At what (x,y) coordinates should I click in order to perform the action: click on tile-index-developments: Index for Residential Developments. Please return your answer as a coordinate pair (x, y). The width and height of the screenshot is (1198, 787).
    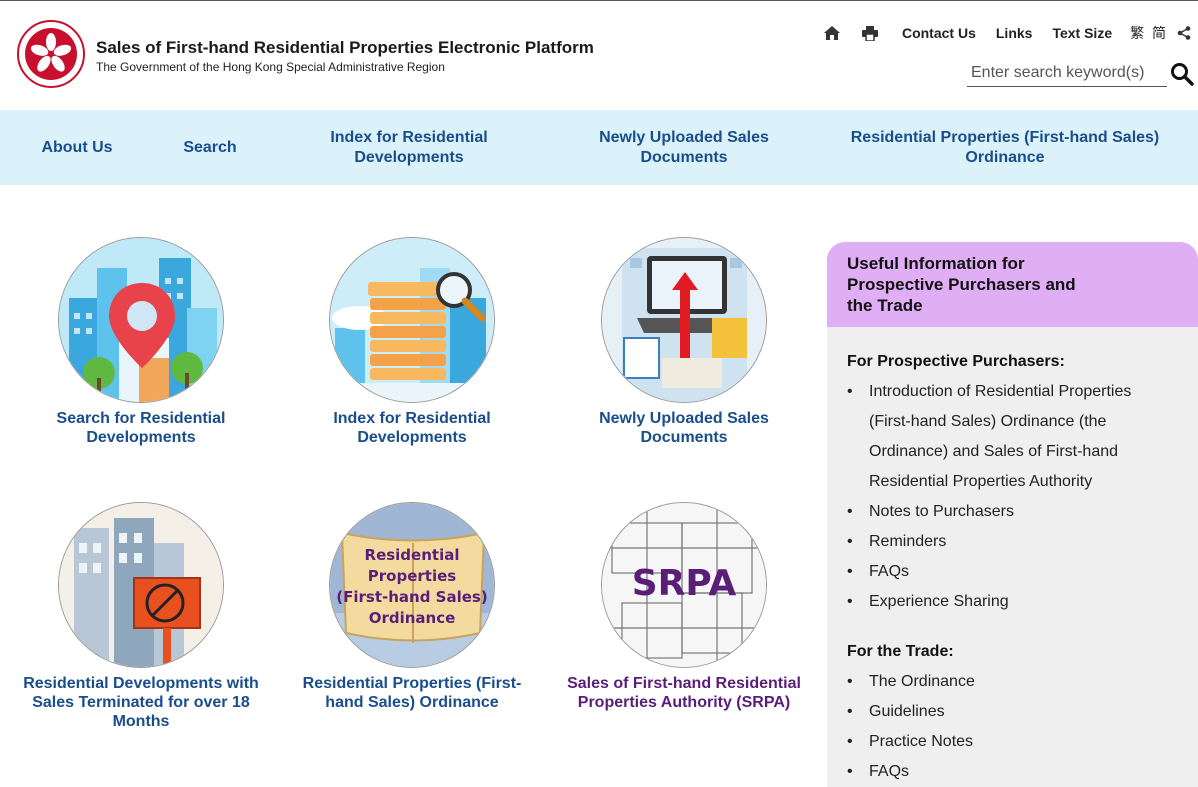
    Looking at the image, I should click on (412, 342).